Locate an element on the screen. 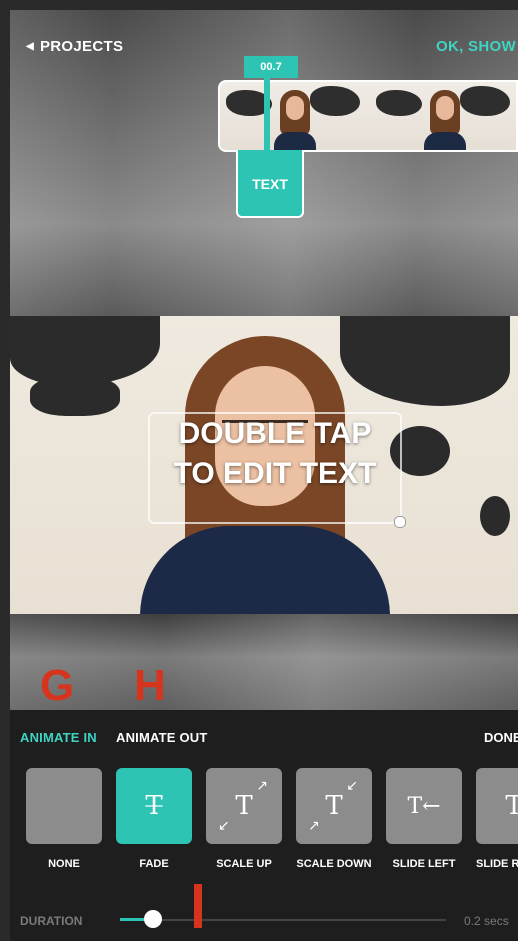 The height and width of the screenshot is (941, 518). animation-option-scale-up: T ↗ ↙ SCALE UP is located at coordinates (244, 819).